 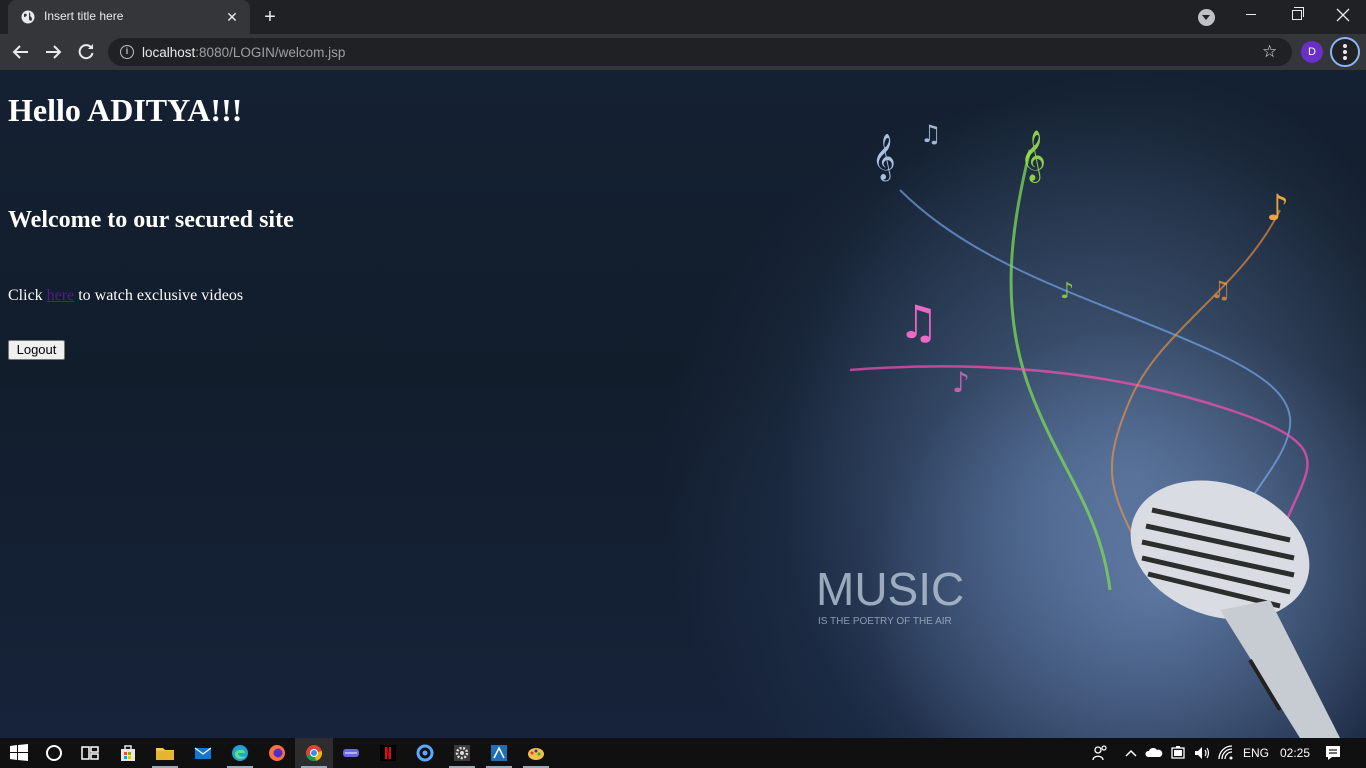 I want to click on browser-toolbar: i localhost:8080/LOGIN/welcom.jsp ☆, so click(x=683, y=52).